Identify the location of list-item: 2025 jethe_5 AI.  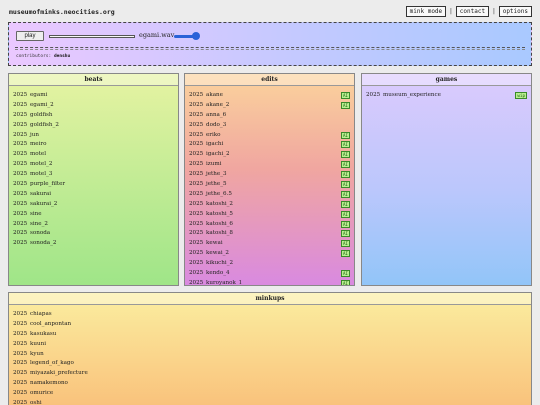
(271, 185).